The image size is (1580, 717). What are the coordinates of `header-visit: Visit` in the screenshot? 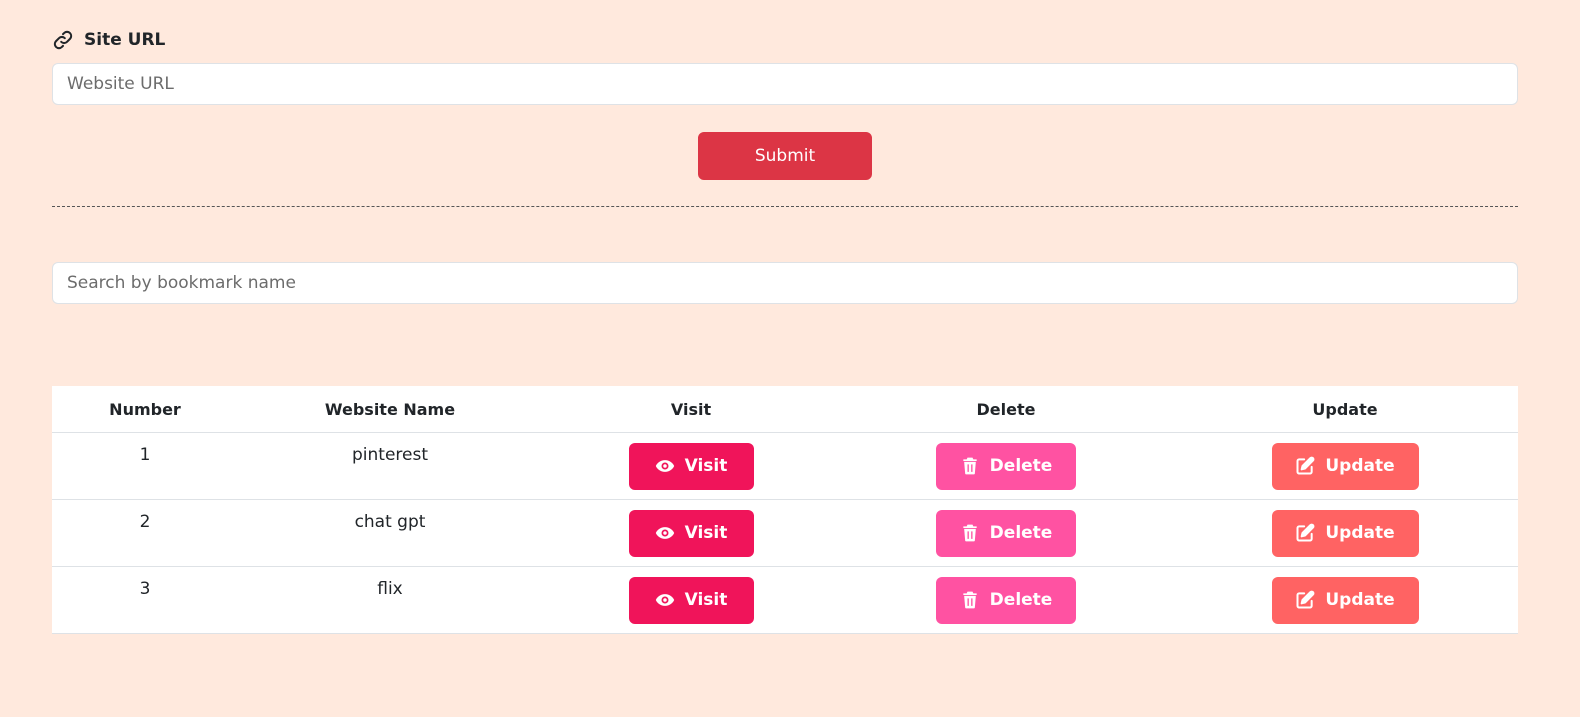 It's located at (691, 409).